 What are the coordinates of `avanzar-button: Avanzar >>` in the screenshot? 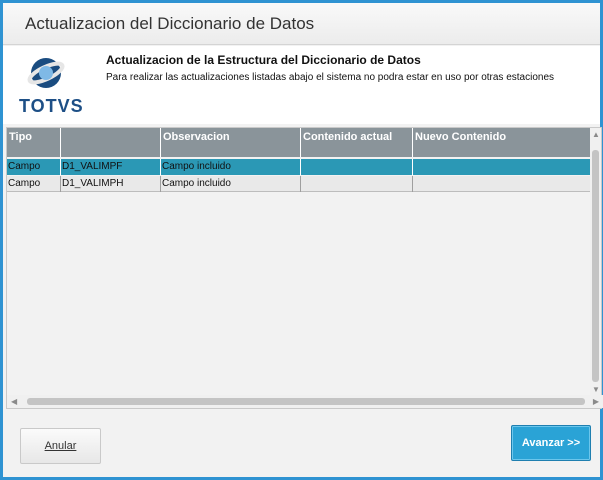 It's located at (551, 443).